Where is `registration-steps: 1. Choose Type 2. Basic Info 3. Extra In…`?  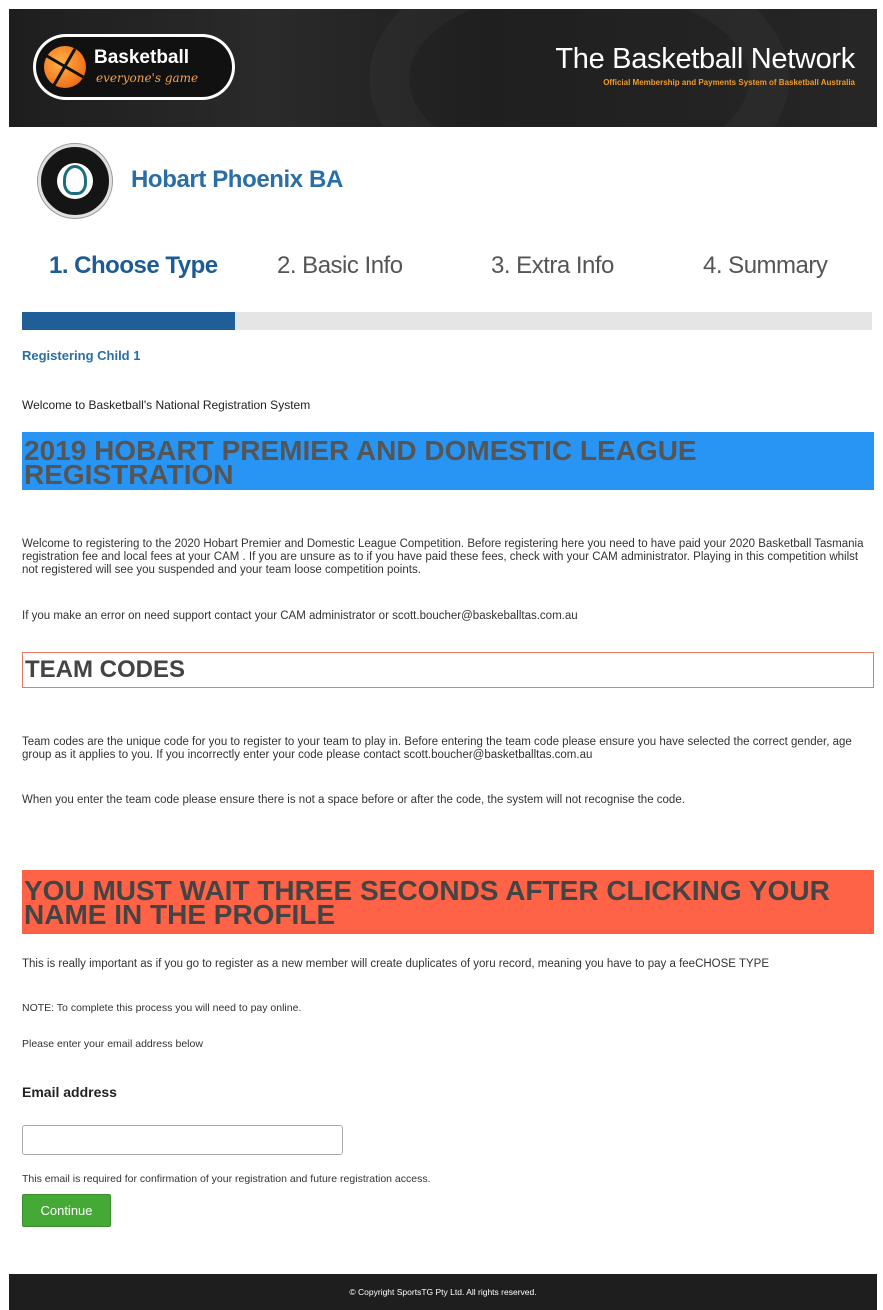
registration-steps: 1. Choose Type 2. Basic Info 3. Extra In… is located at coordinates (443, 272).